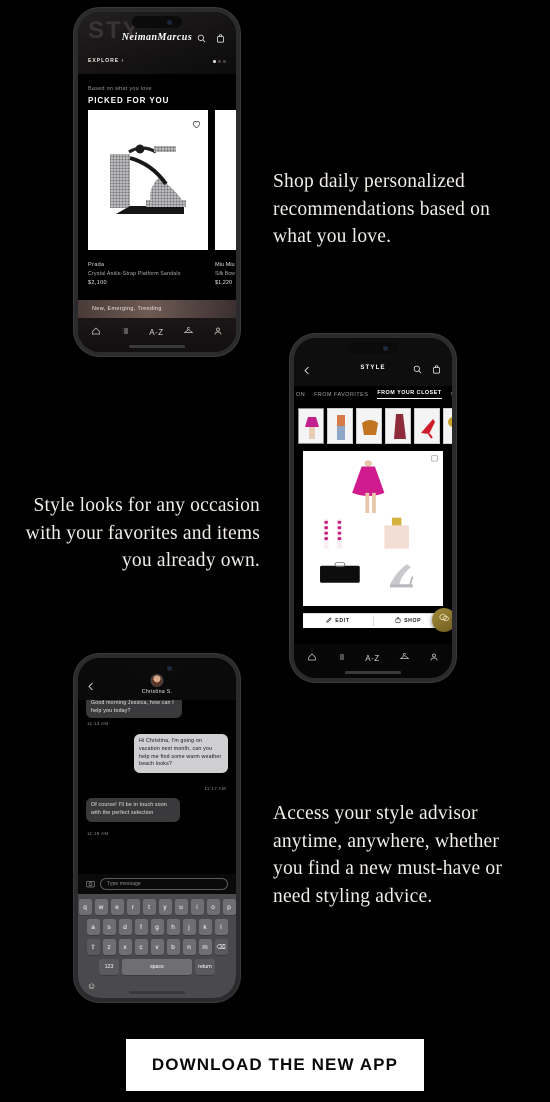 The width and height of the screenshot is (550, 1102). What do you see at coordinates (124, 884) in the screenshot?
I see `message-placeholder: Type message` at bounding box center [124, 884].